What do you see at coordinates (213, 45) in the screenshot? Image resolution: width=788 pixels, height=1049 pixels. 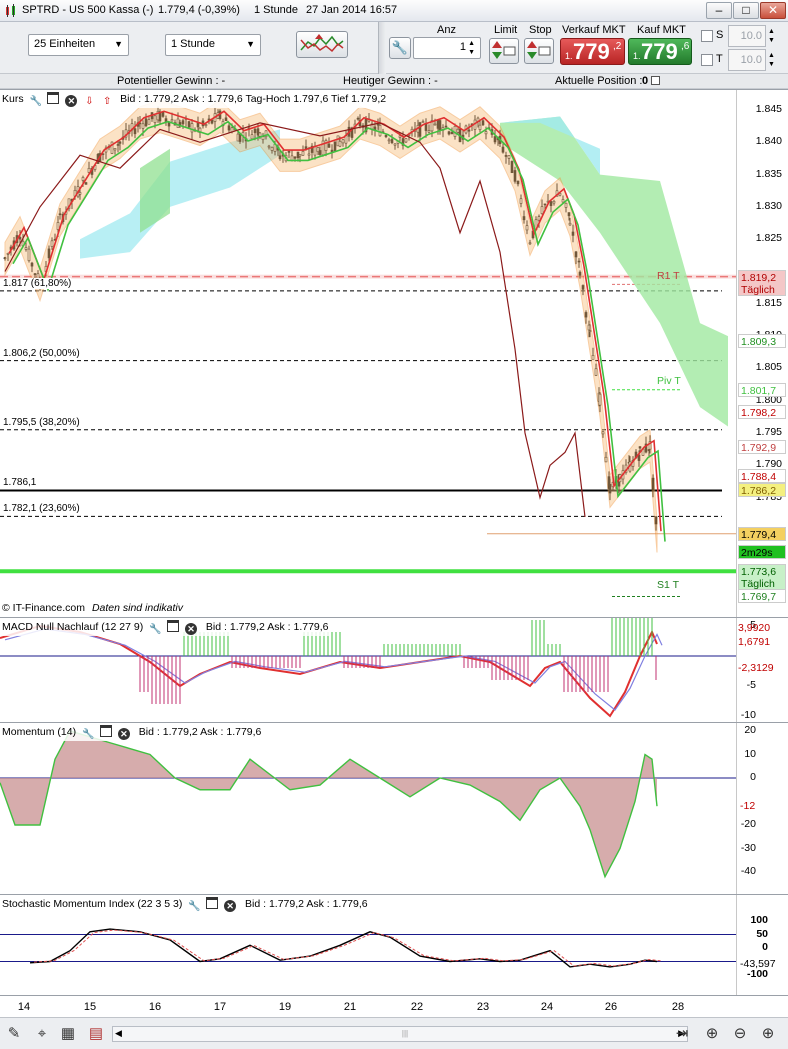 I see `interval-select: 1 Stunde ▼` at bounding box center [213, 45].